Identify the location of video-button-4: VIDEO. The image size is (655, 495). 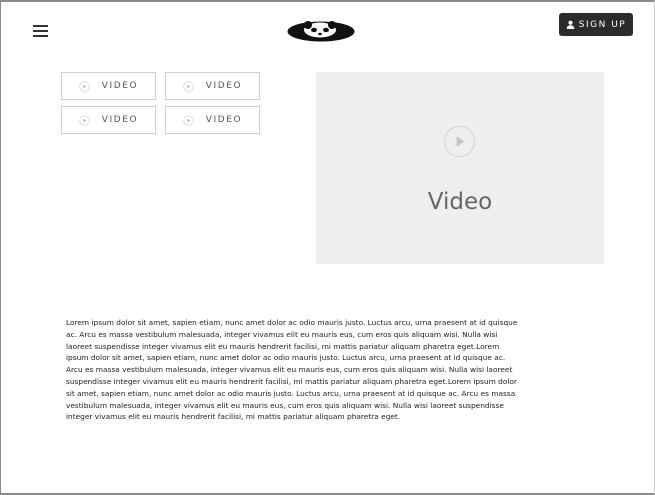
(212, 120).